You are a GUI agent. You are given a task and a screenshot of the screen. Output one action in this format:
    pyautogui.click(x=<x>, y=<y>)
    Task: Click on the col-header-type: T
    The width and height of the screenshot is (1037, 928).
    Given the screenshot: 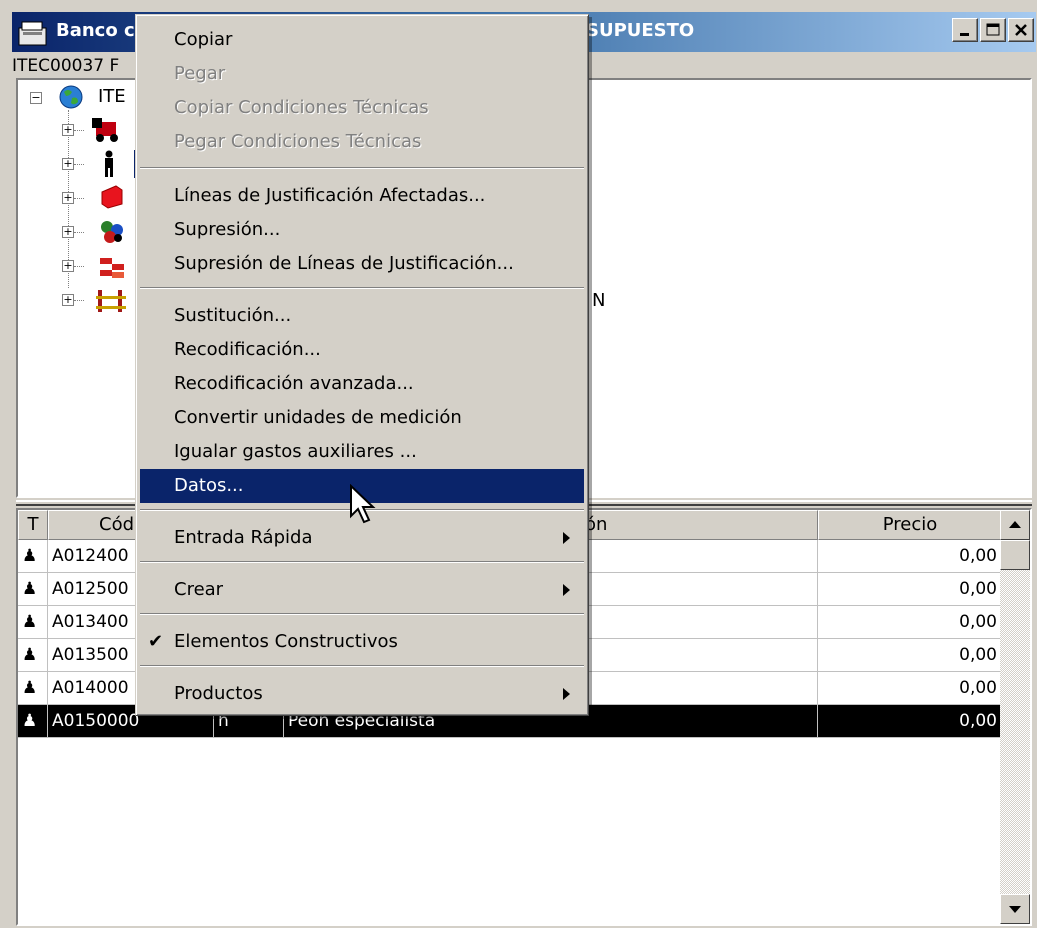 What is the action you would take?
    pyautogui.click(x=33, y=525)
    